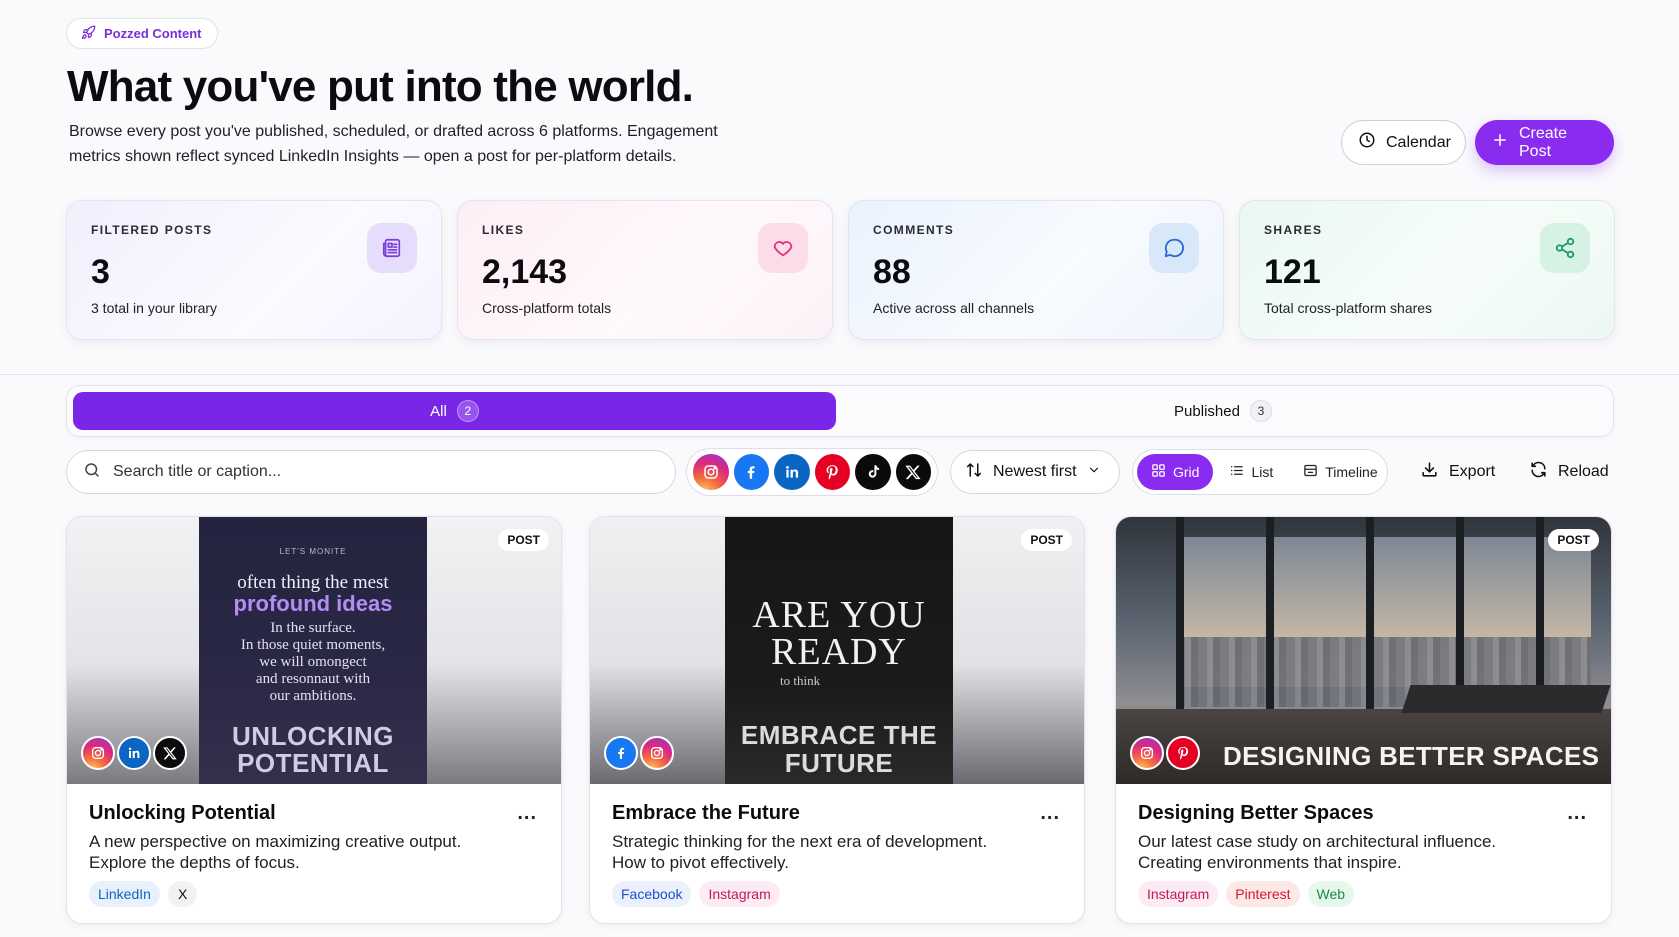  What do you see at coordinates (701, 862) in the screenshot?
I see `card-description-line: How to pivot effectively.` at bounding box center [701, 862].